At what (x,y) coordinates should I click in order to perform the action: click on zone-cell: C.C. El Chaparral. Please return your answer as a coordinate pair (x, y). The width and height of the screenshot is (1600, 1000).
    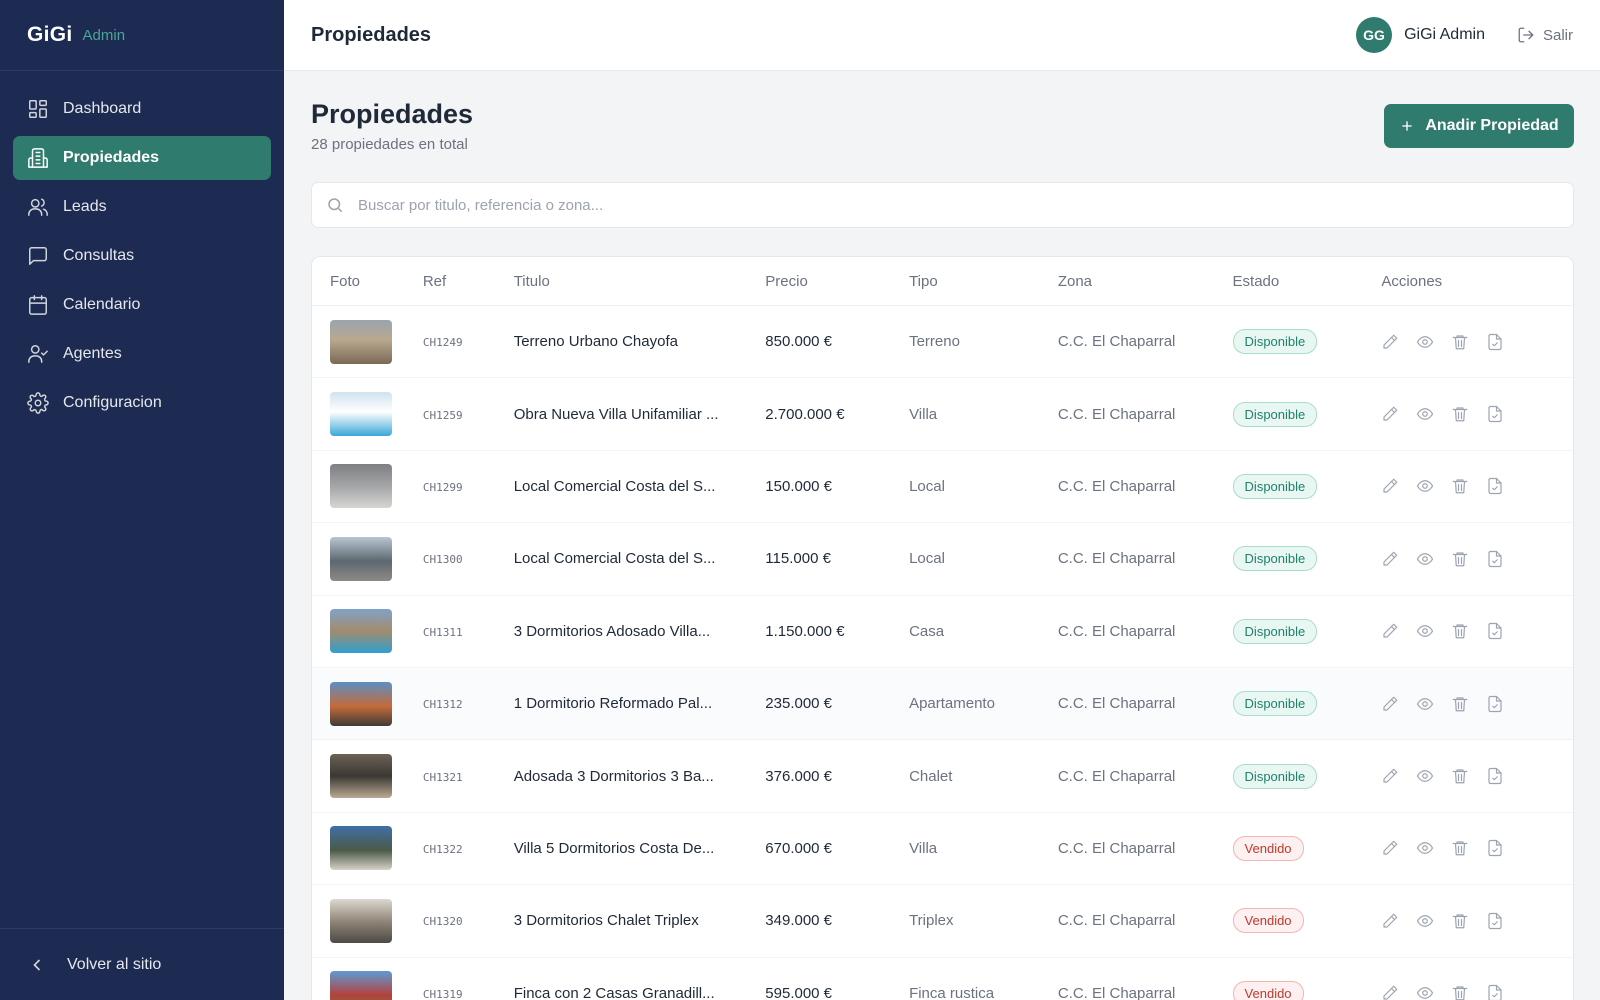
    Looking at the image, I should click on (1145, 558).